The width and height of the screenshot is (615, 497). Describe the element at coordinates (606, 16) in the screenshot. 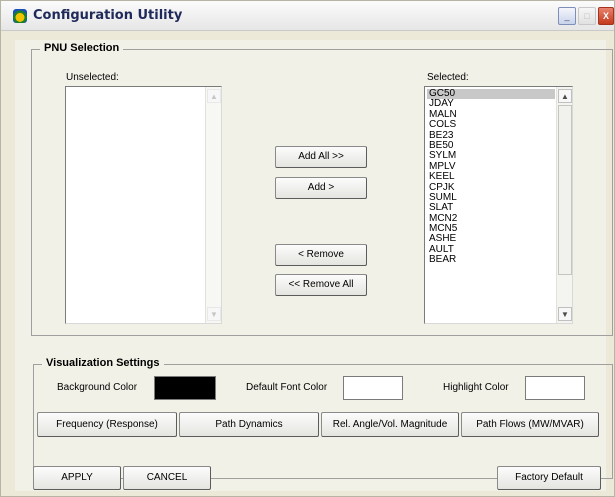

I see `close-button: X` at that location.